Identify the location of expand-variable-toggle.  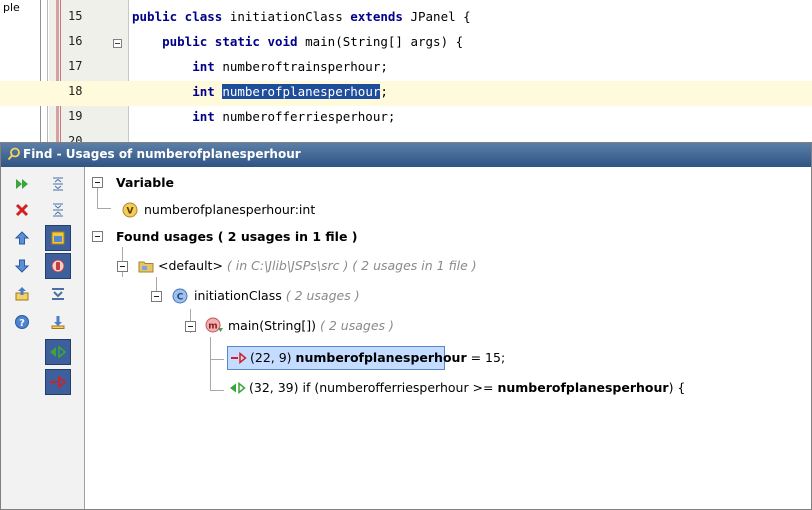
(97, 182).